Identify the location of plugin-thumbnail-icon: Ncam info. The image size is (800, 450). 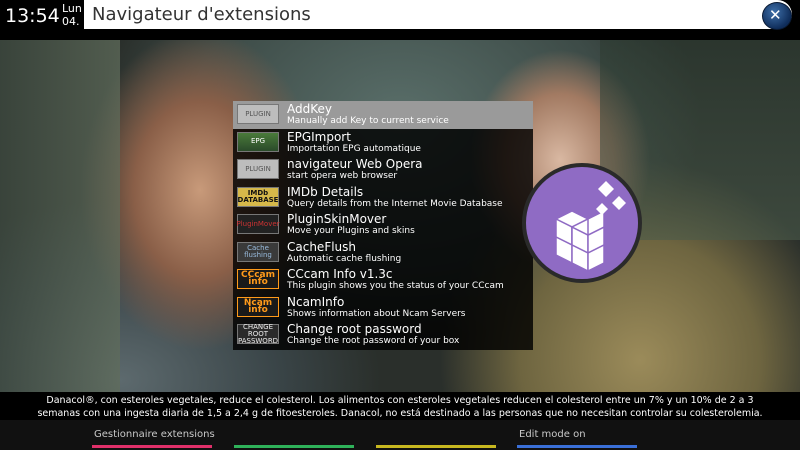
(258, 306).